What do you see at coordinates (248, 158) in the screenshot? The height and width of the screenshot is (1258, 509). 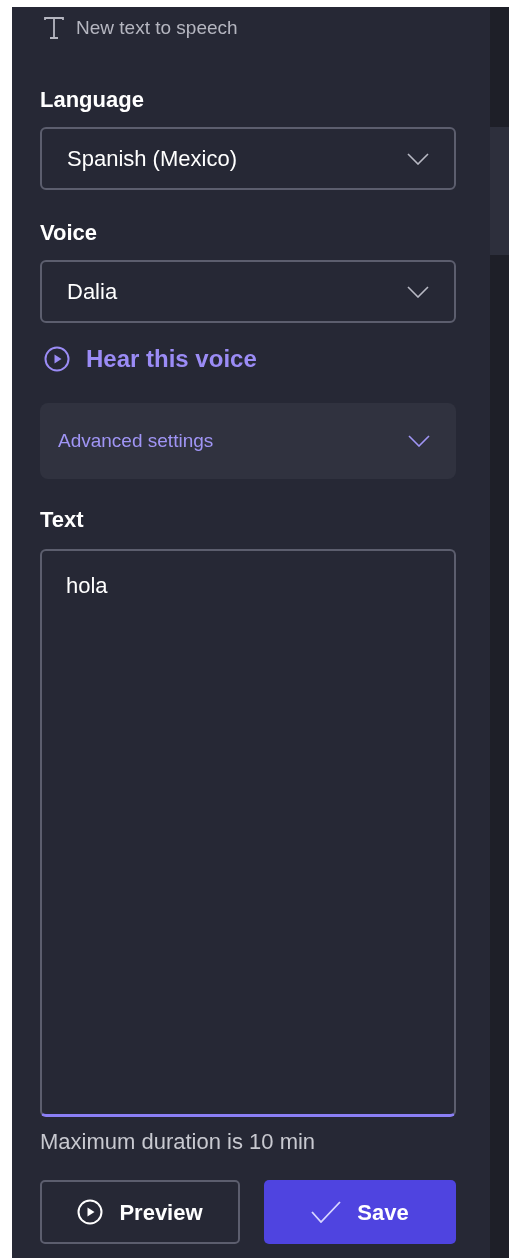 I see `dropdown: Spanish (Mexico)` at bounding box center [248, 158].